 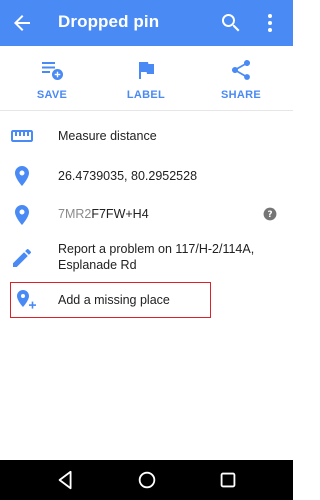 What do you see at coordinates (128, 176) in the screenshot?
I see `coordinates-text: 26.4739035, 80.2952528` at bounding box center [128, 176].